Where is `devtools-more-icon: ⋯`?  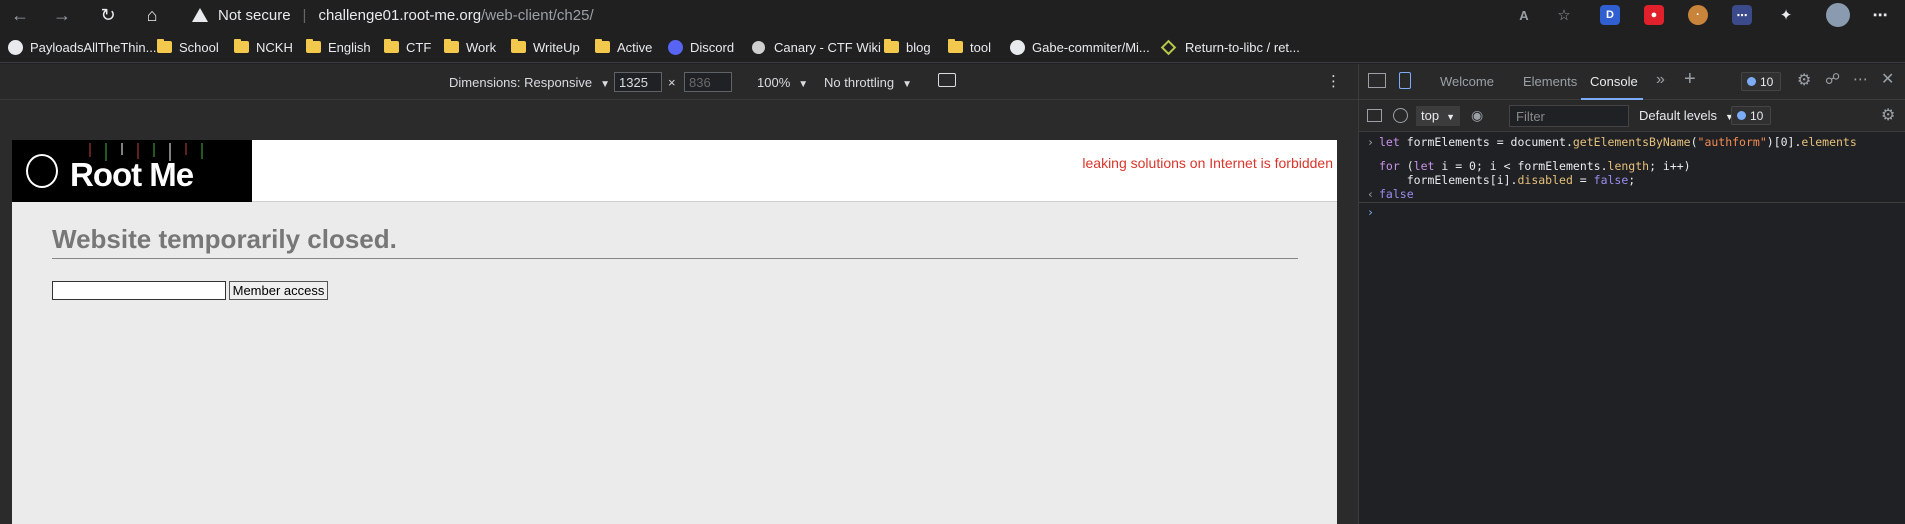 devtools-more-icon: ⋯ is located at coordinates (1860, 79).